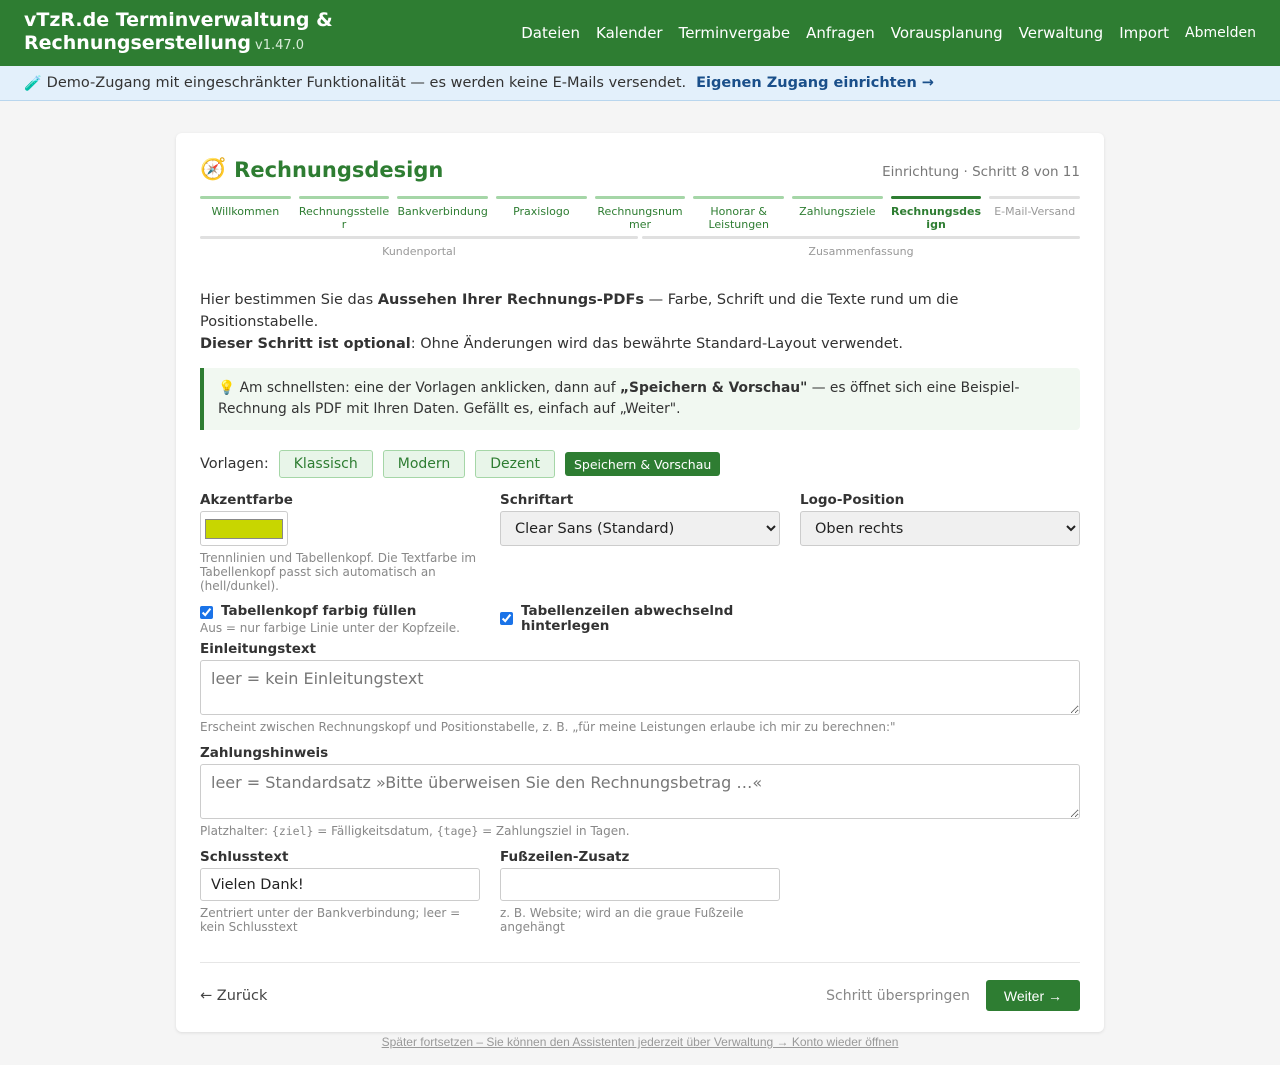 This screenshot has width=1280, height=1065. I want to click on page-title-text: Rechnungsdesign, so click(339, 169).